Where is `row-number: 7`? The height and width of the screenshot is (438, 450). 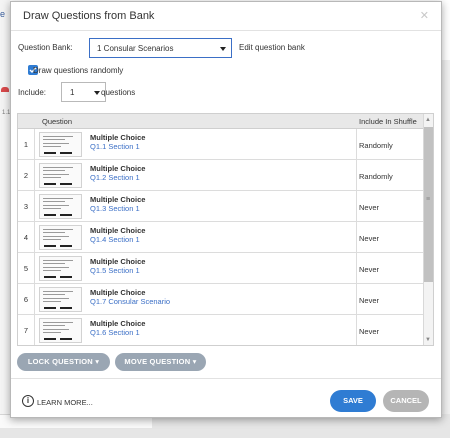
row-number: 7 is located at coordinates (26, 330).